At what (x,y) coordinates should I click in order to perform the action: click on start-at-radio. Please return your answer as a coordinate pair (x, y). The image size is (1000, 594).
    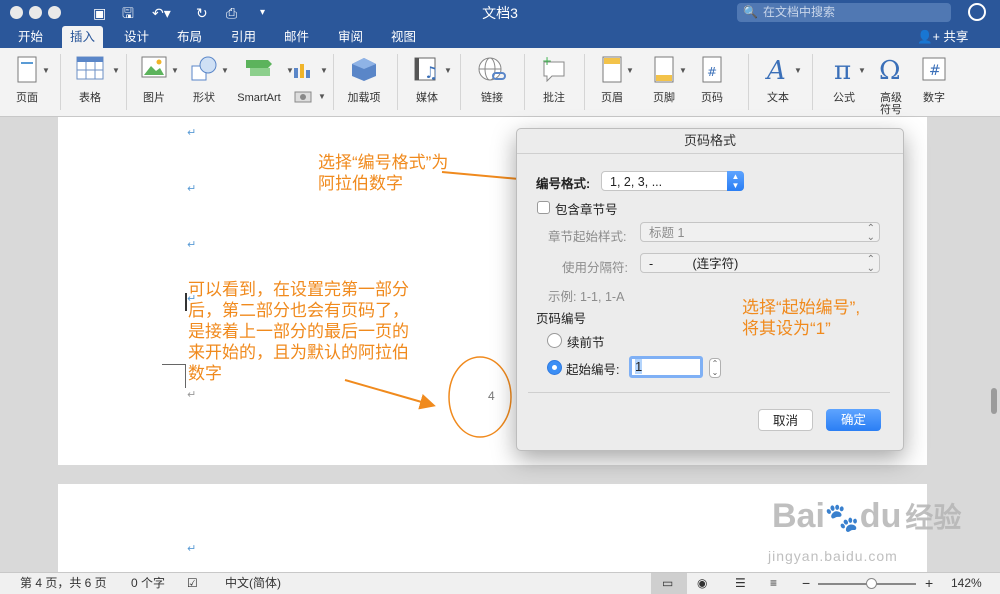
    Looking at the image, I should click on (554, 367).